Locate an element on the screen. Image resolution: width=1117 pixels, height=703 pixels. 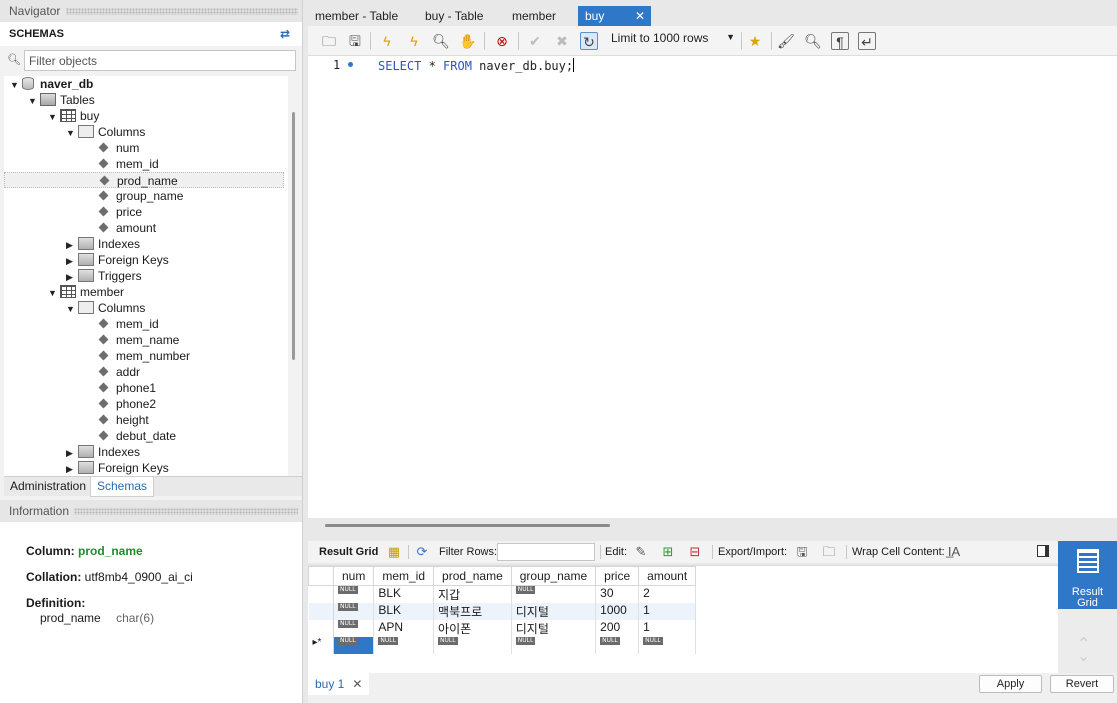
column-header: amount is located at coordinates (667, 576).